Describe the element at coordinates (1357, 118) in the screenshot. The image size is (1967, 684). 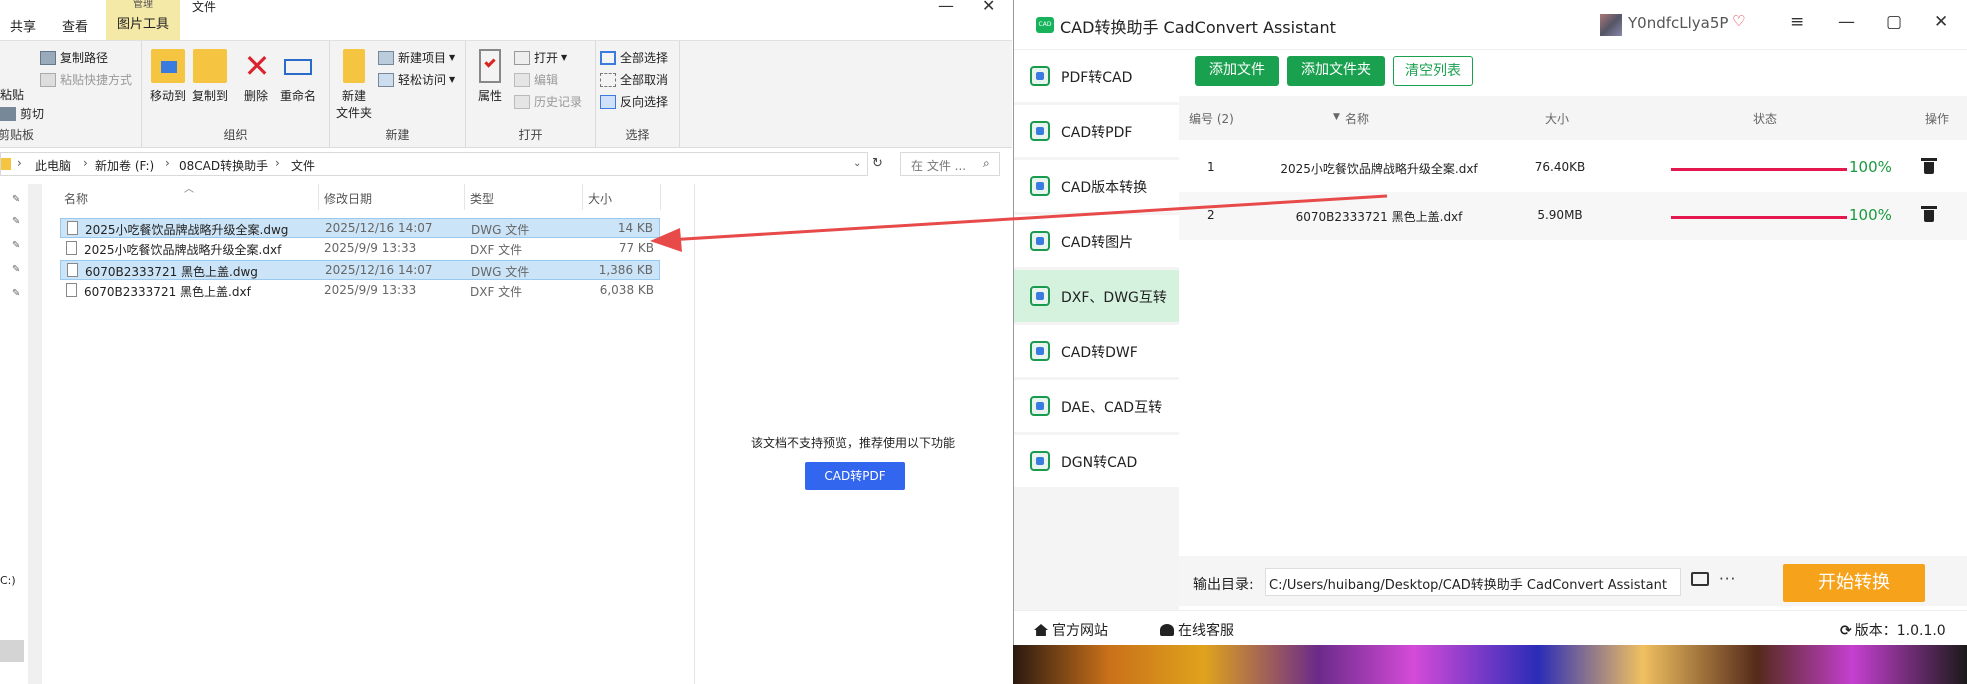
I see `header-name: 名称` at that location.